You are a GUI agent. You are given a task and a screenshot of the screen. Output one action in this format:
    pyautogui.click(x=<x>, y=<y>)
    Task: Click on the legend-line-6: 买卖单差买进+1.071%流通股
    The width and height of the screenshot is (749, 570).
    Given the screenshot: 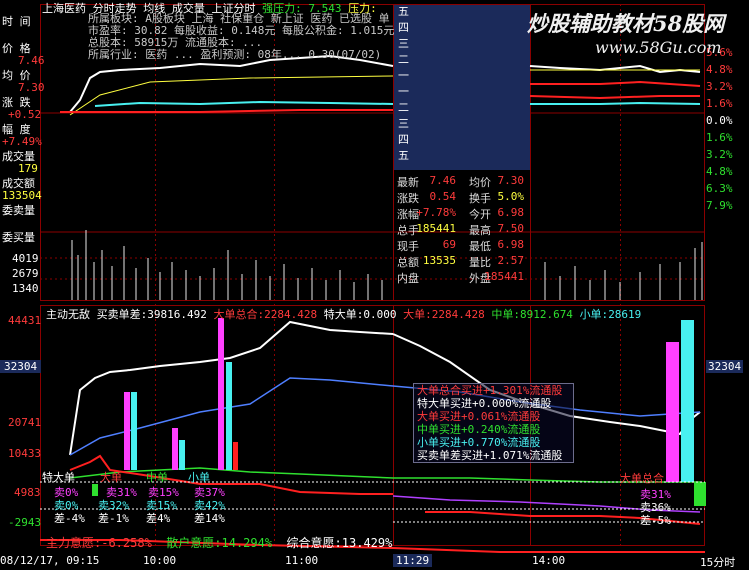 What is the action you would take?
    pyautogui.click(x=490, y=455)
    